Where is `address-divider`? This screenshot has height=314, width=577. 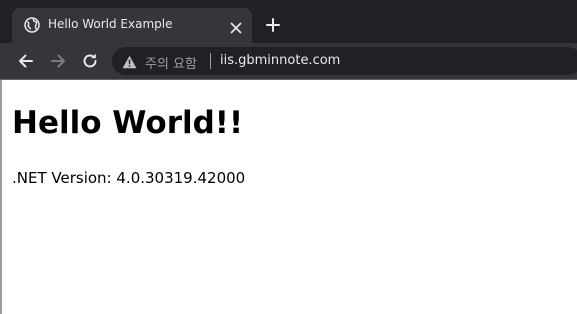
address-divider is located at coordinates (210, 61).